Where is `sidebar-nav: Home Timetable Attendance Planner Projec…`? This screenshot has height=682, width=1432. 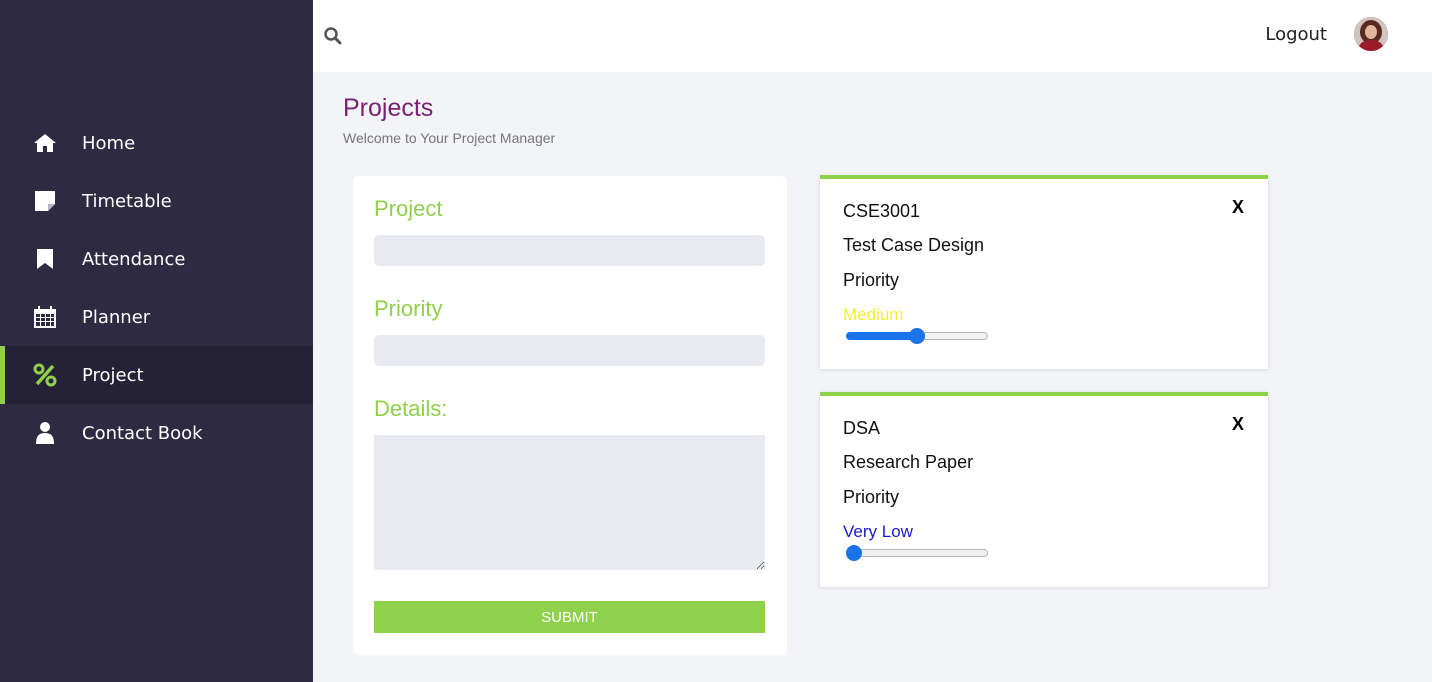
sidebar-nav: Home Timetable Attendance Planner Projec… is located at coordinates (156, 288).